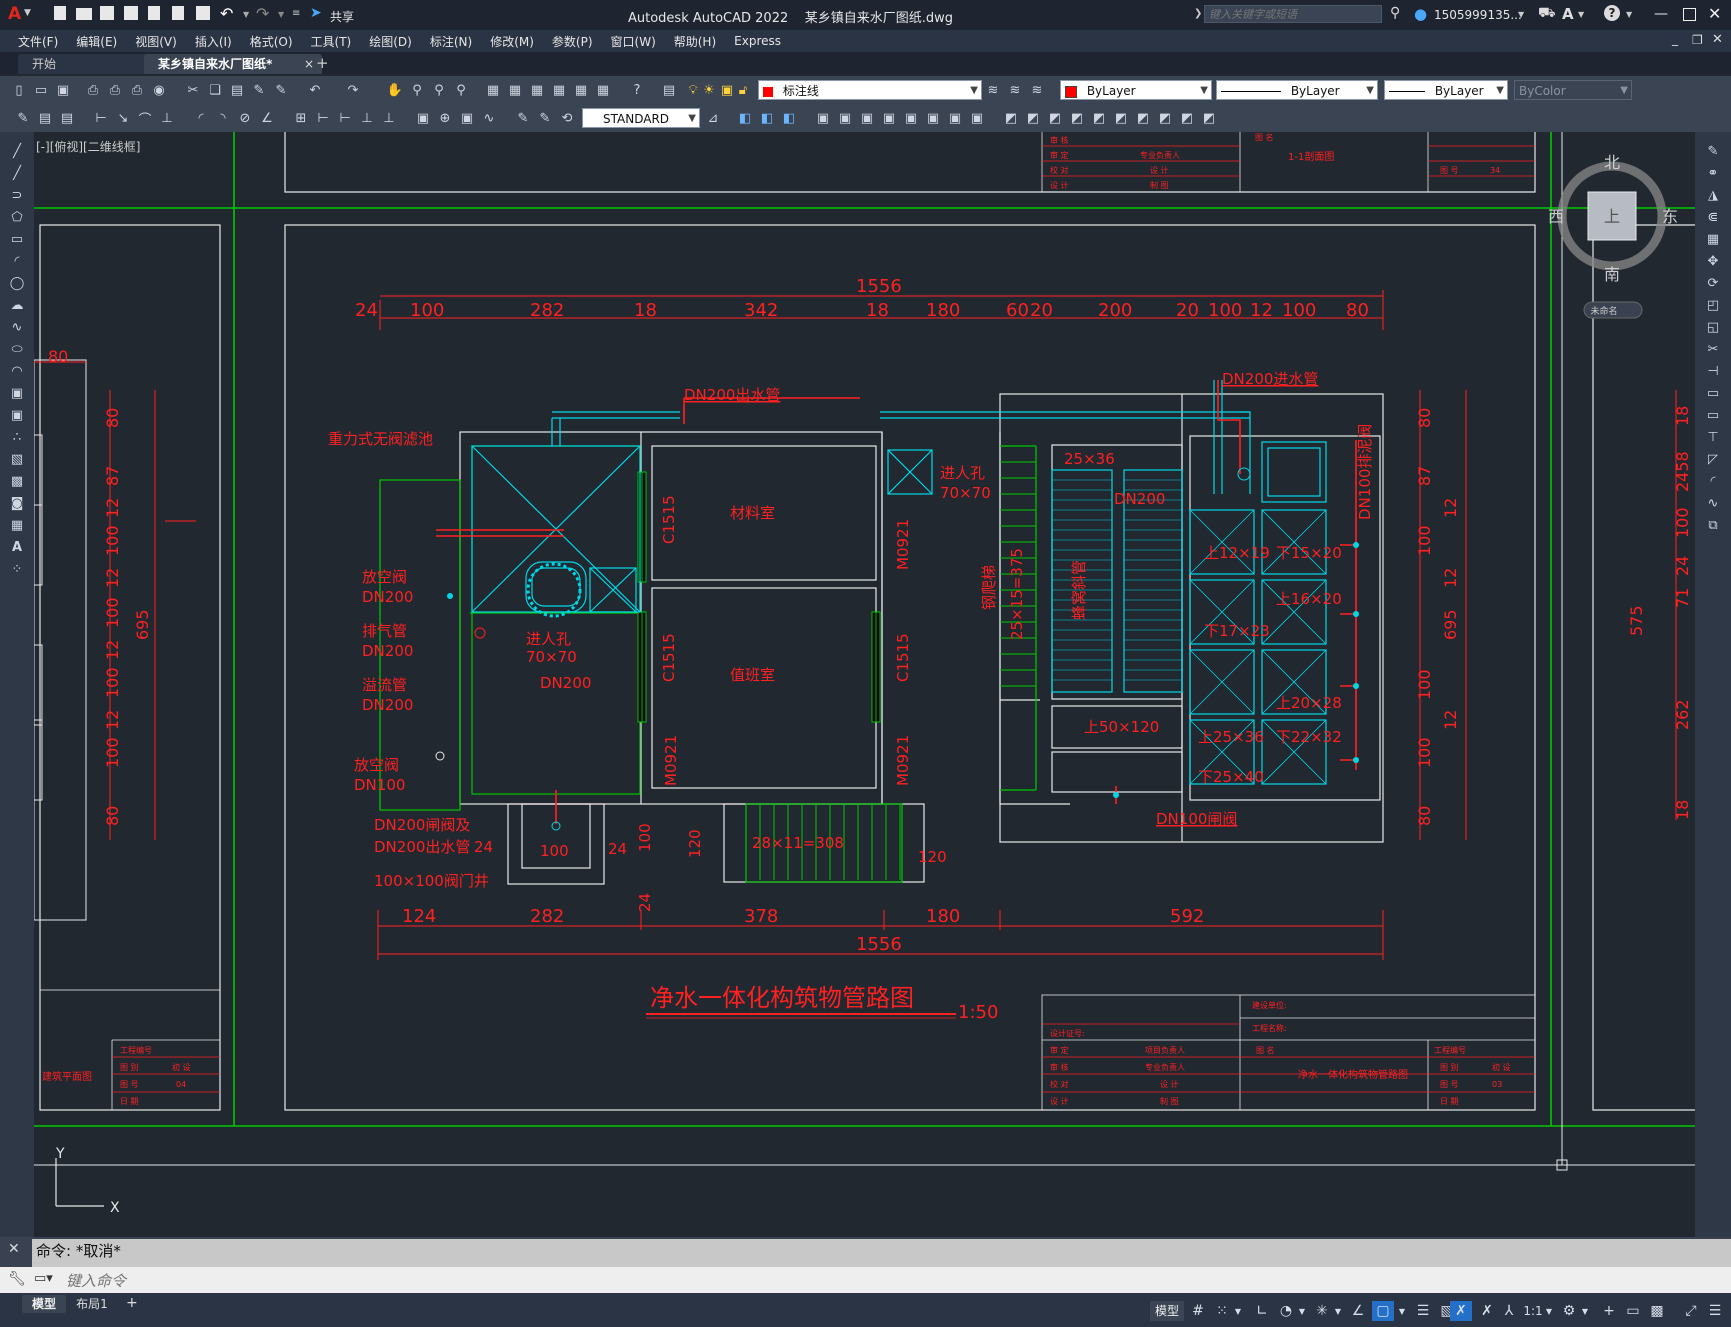 The image size is (1731, 1327). Describe the element at coordinates (1286, 1311) in the screenshot. I see `polar-icon: ◔` at that location.